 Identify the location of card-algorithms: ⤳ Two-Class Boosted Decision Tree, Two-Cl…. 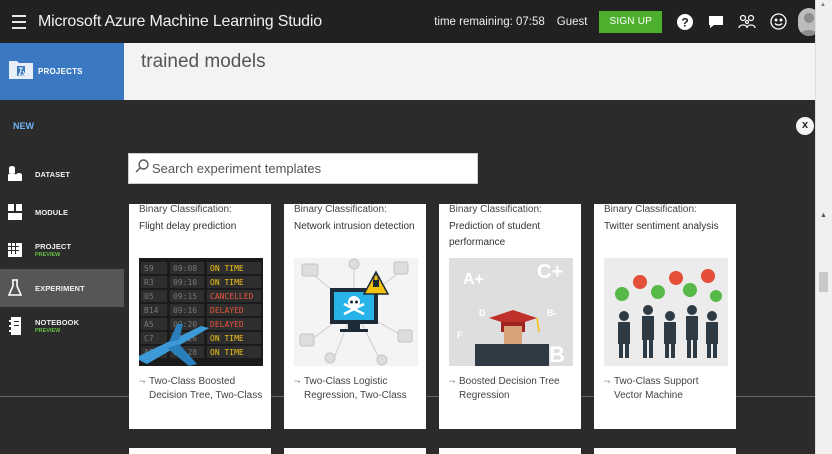
(203, 389).